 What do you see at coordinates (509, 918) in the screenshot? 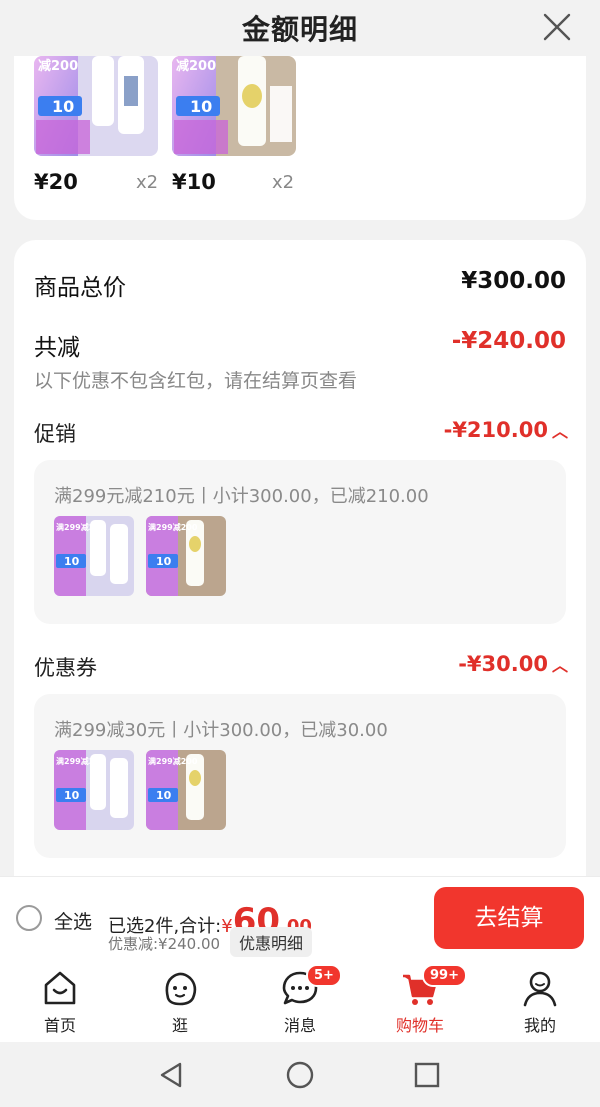
I see `checkout-button: 去结算` at bounding box center [509, 918].